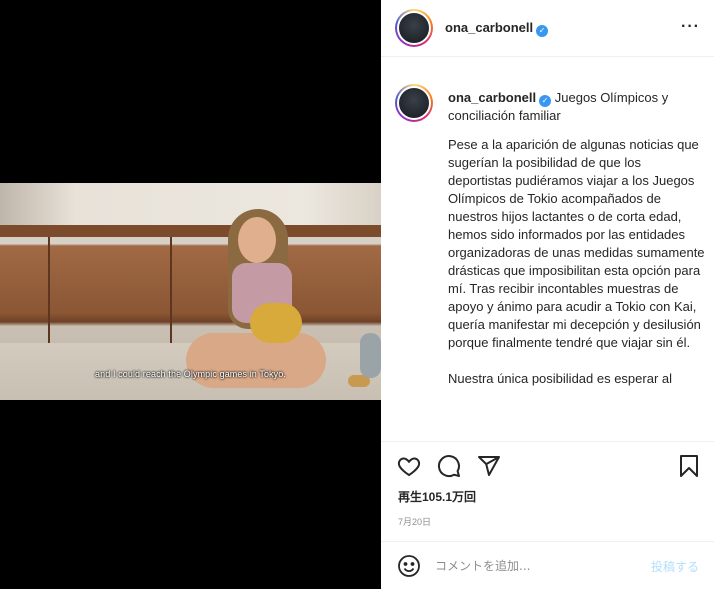 The height and width of the screenshot is (589, 714). Describe the element at coordinates (414, 521) in the screenshot. I see `post-date: 7月20日` at that location.